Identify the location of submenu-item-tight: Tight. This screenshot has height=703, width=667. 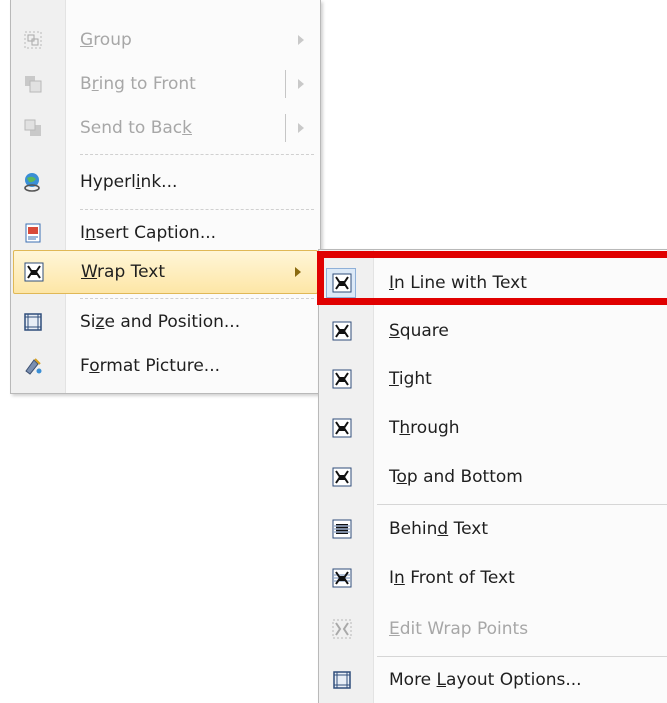
(493, 379).